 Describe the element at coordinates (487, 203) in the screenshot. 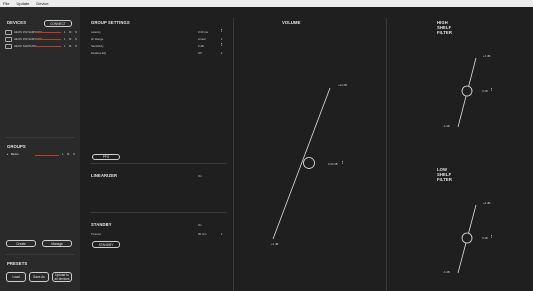

I see `low-shelf-max-label: +4 dB` at that location.